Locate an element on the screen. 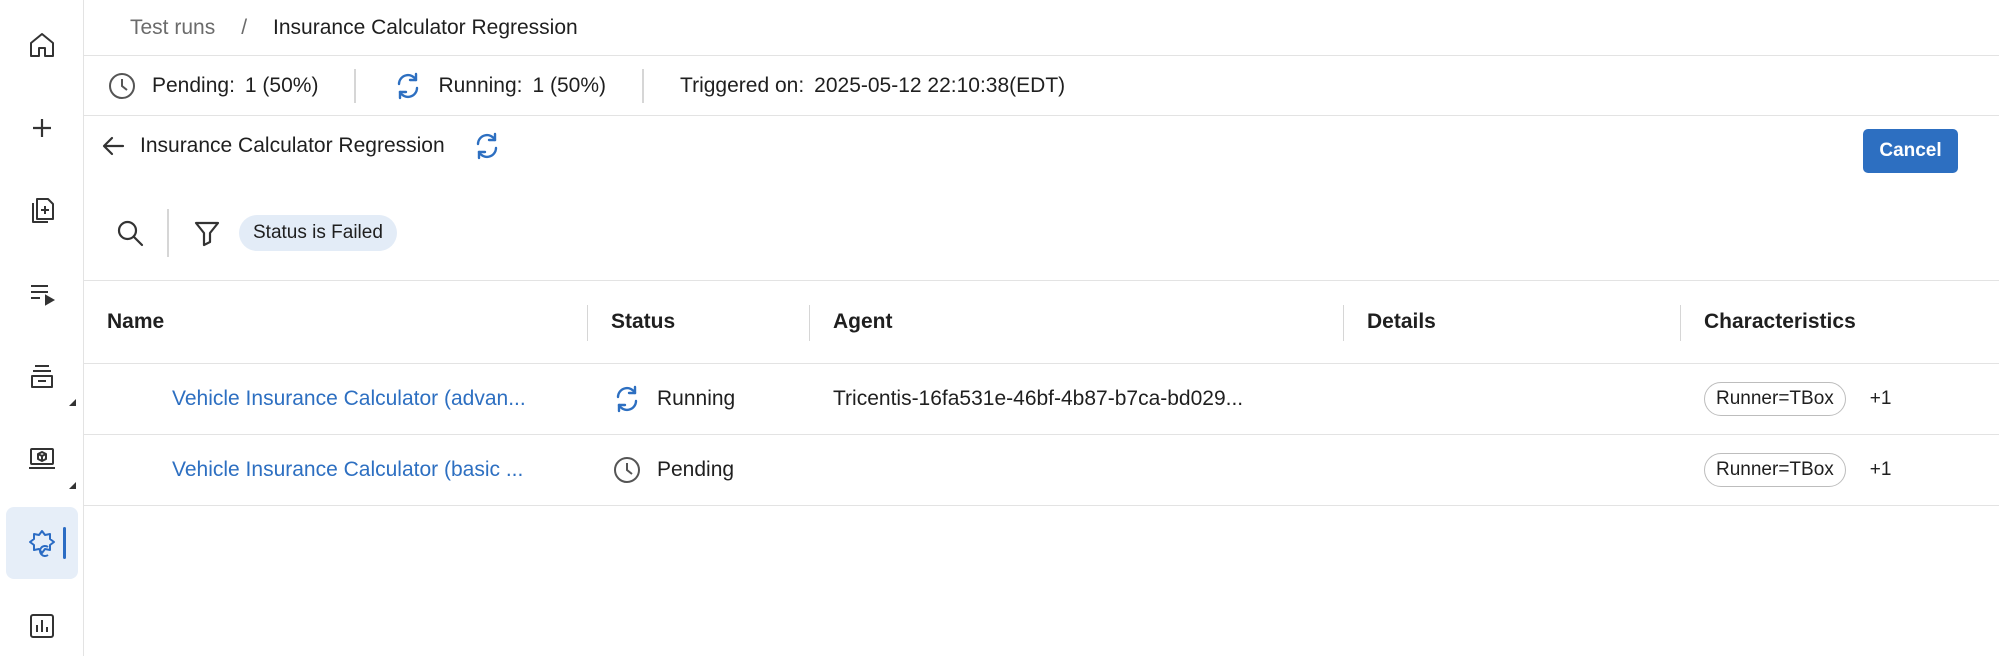  column-header-agent: Agent is located at coordinates (863, 322).